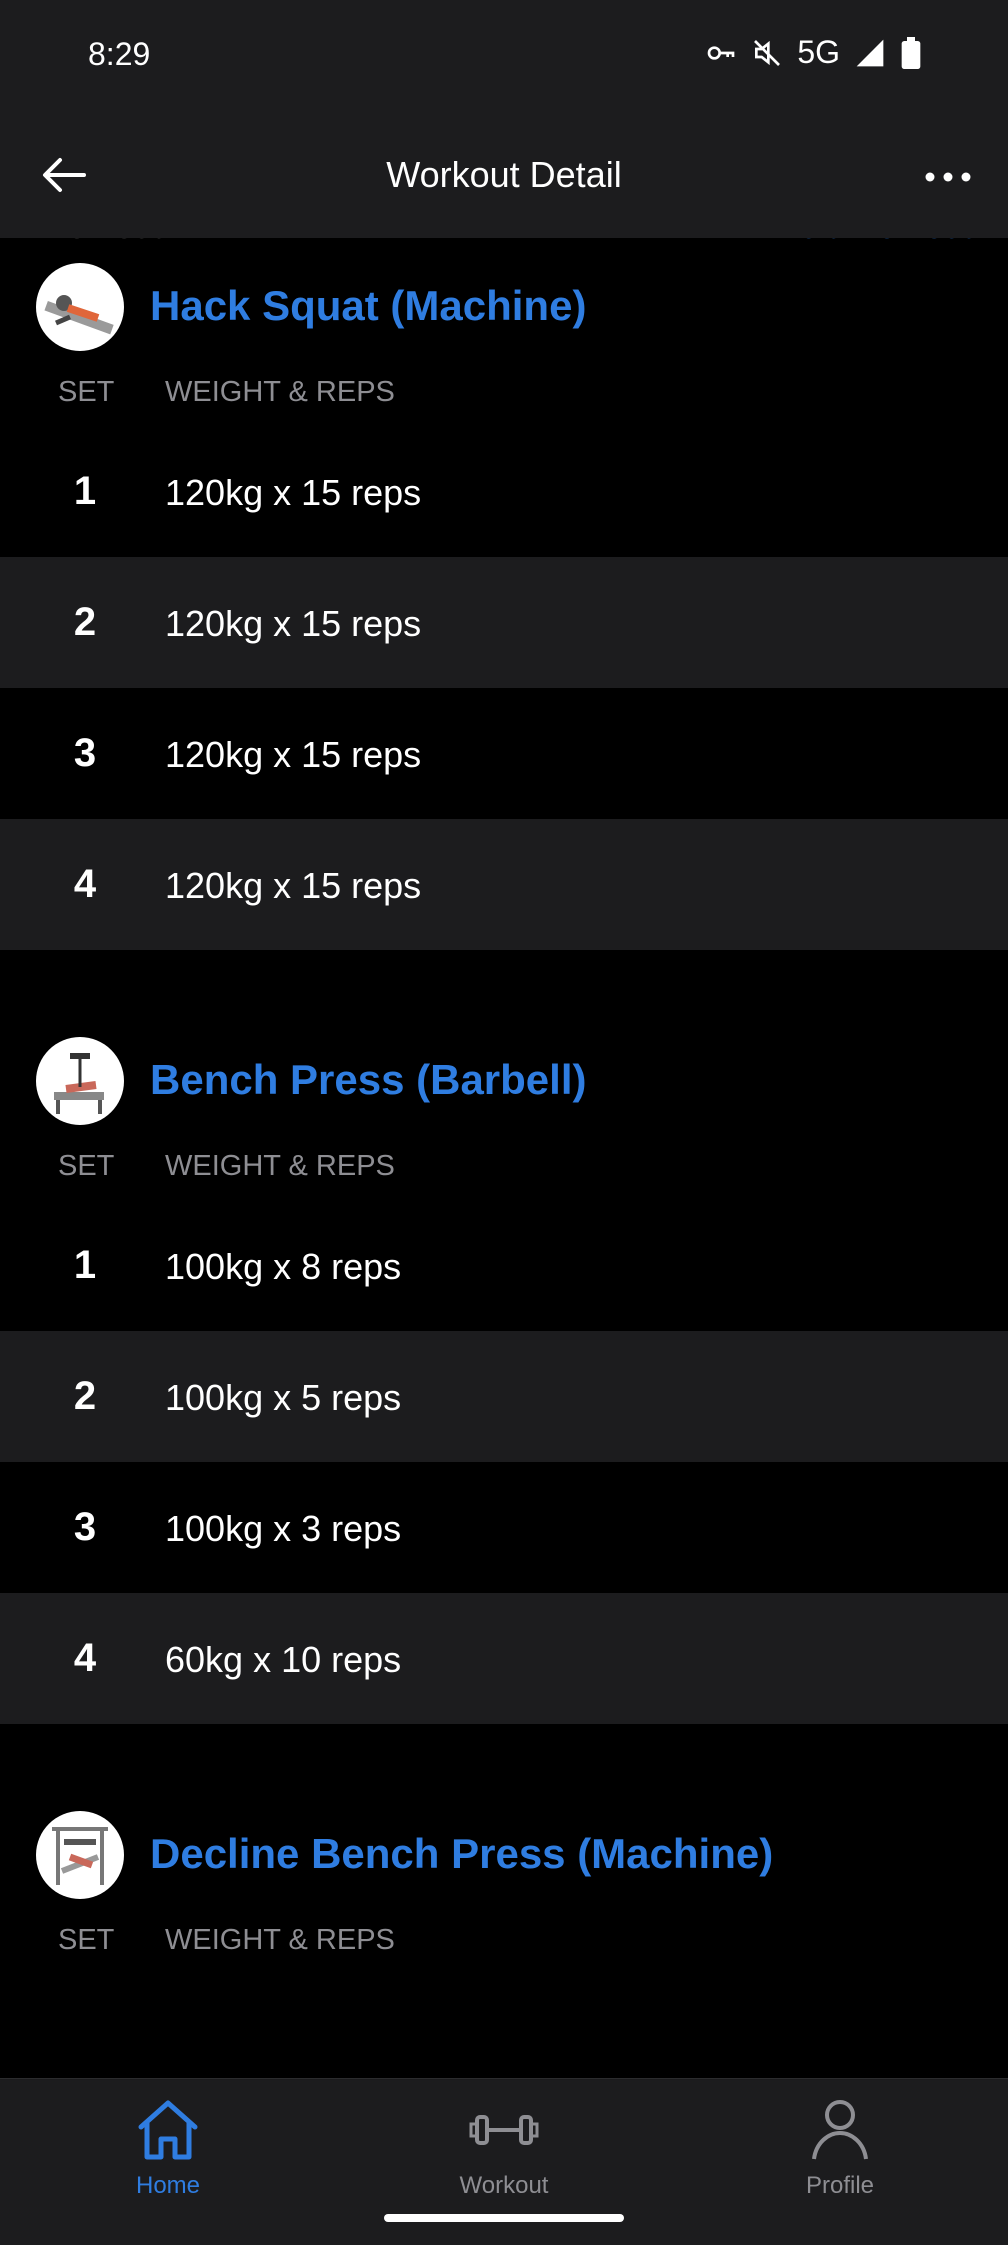 This screenshot has width=1008, height=2245. What do you see at coordinates (504, 1658) in the screenshot?
I see `set-row: 4 60kg x 10 reps` at bounding box center [504, 1658].